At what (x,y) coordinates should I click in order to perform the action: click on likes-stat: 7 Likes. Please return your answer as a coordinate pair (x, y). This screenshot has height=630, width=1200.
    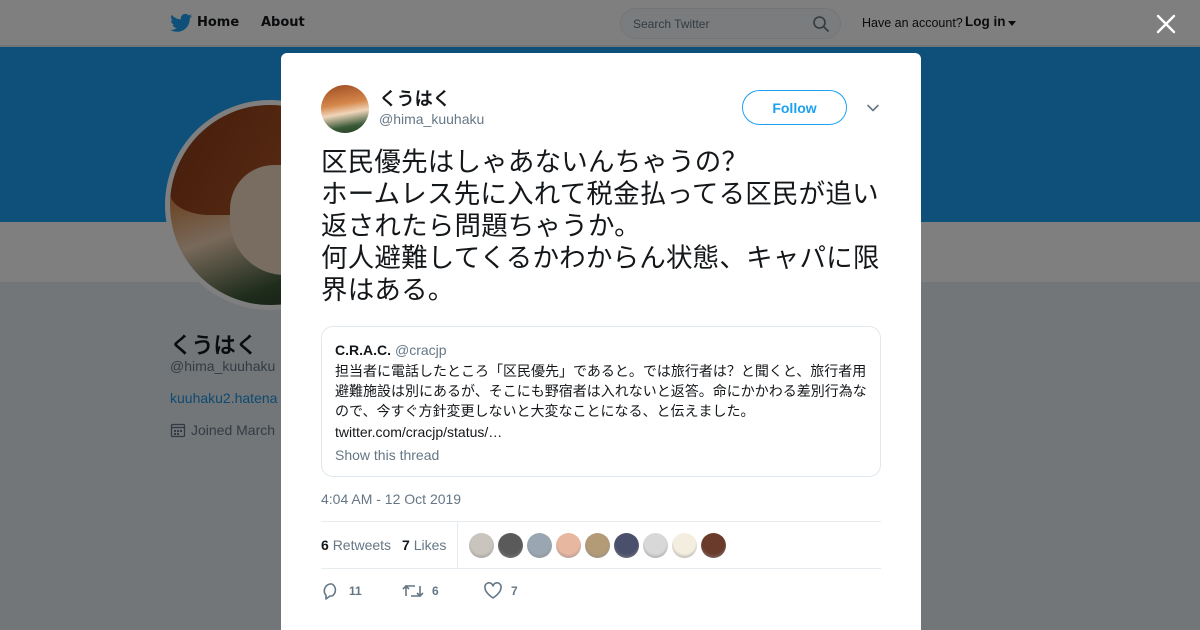
    Looking at the image, I should click on (424, 545).